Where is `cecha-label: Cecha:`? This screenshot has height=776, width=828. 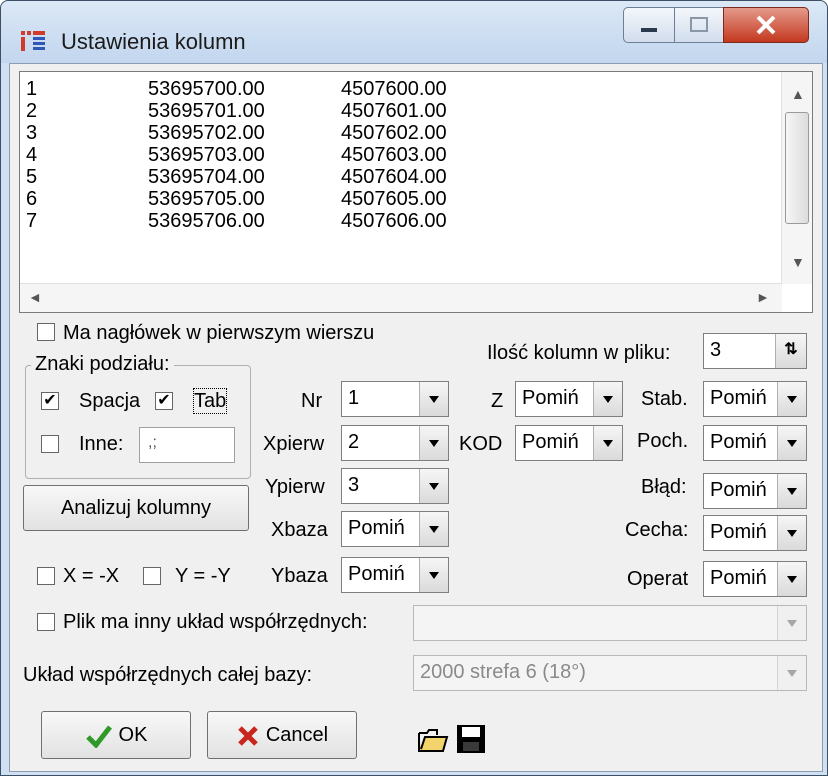 cecha-label: Cecha: is located at coordinates (657, 530).